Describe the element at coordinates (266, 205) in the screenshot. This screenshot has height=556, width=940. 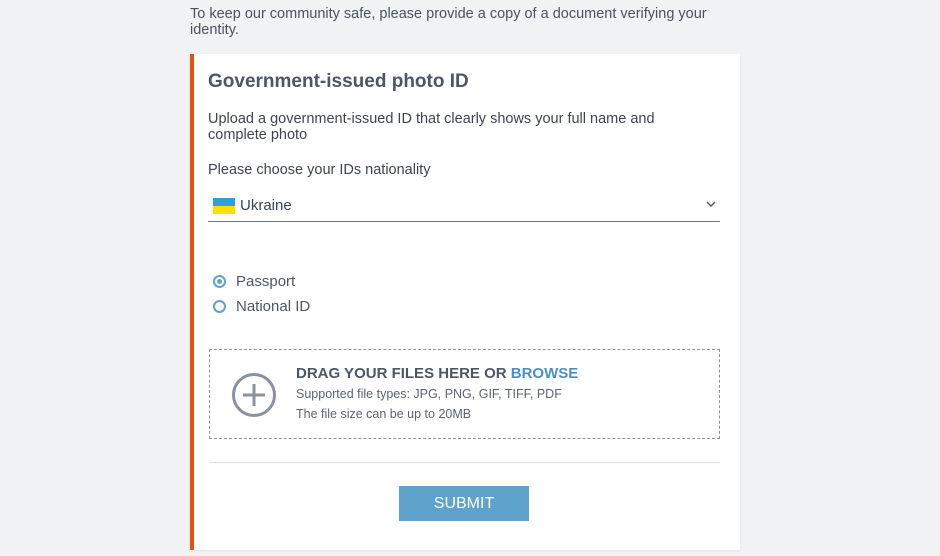
I see `nationality-select-value: Ukraine` at that location.